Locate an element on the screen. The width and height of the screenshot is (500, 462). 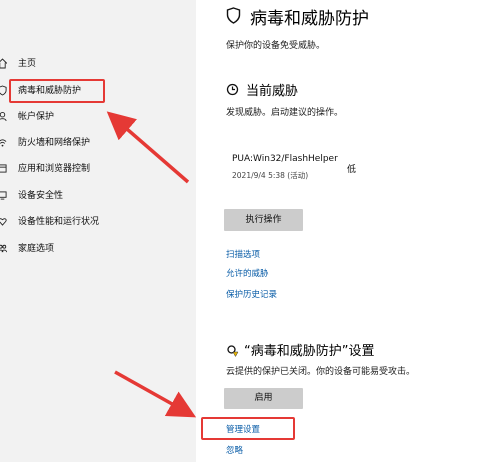
heart-icon is located at coordinates (3, 222).